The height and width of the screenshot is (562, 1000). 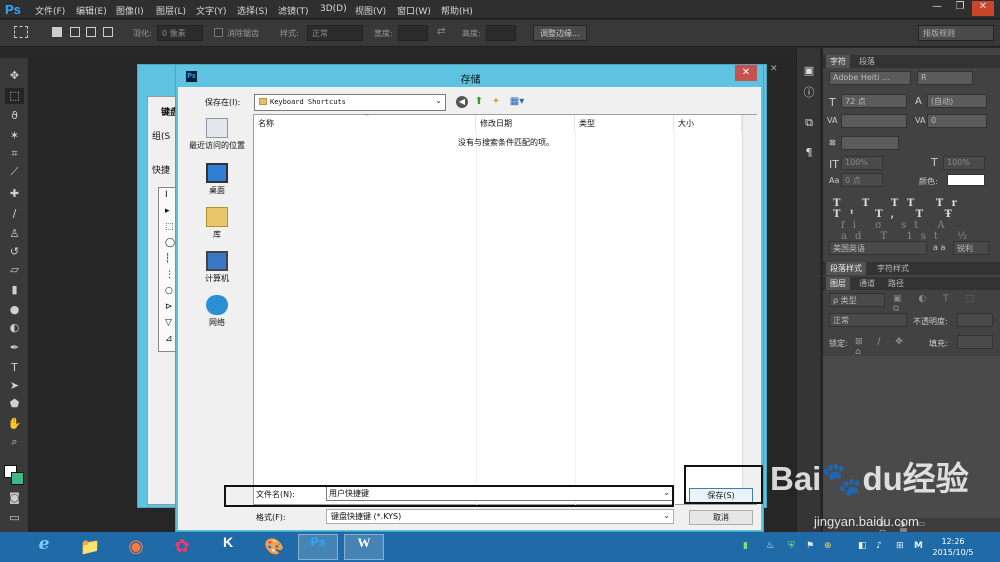 I want to click on menu-window: 窗口(W), so click(x=414, y=10).